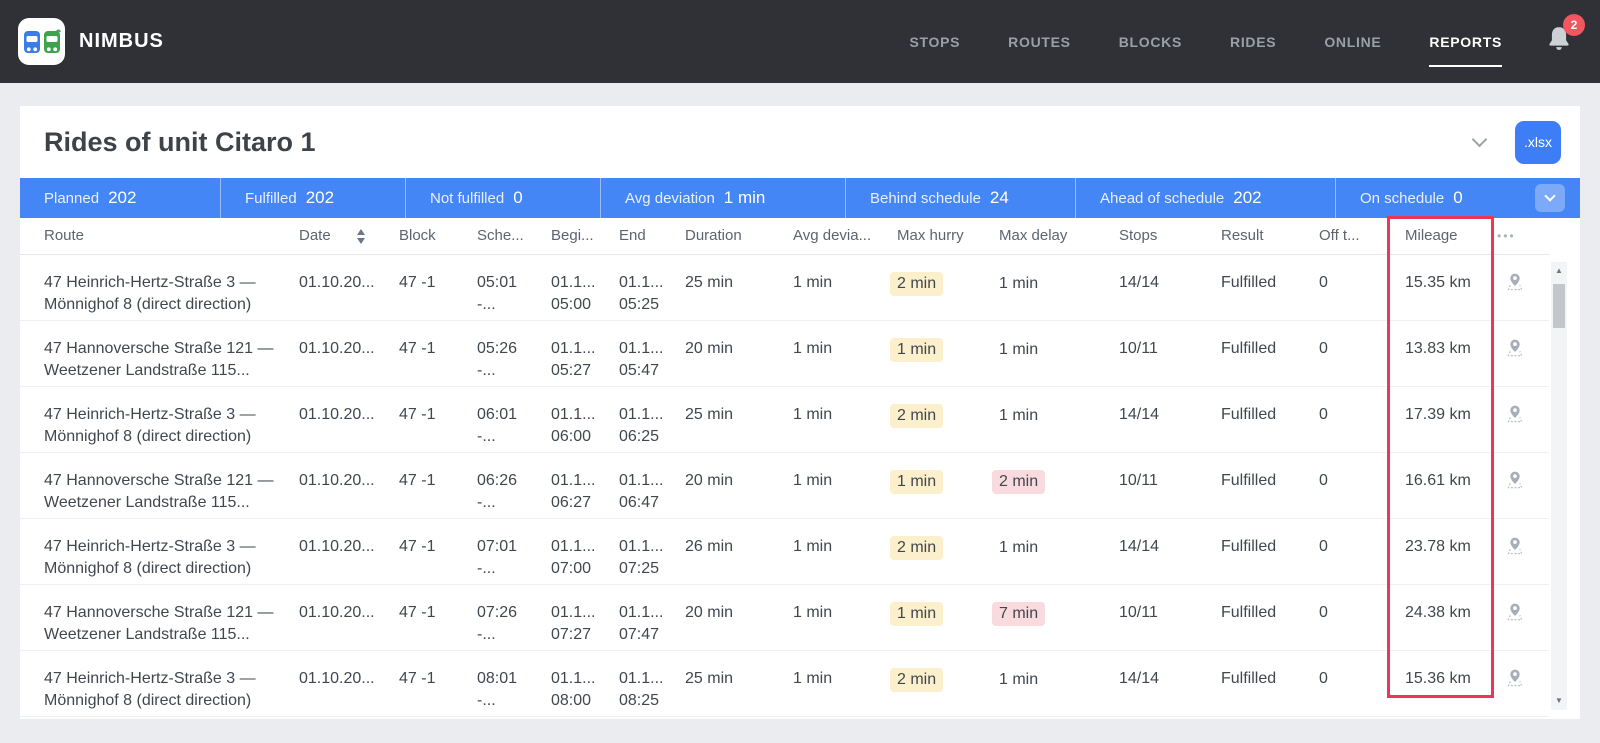  What do you see at coordinates (1444, 419) in the screenshot?
I see `mileage-cell: 17.39 km` at bounding box center [1444, 419].